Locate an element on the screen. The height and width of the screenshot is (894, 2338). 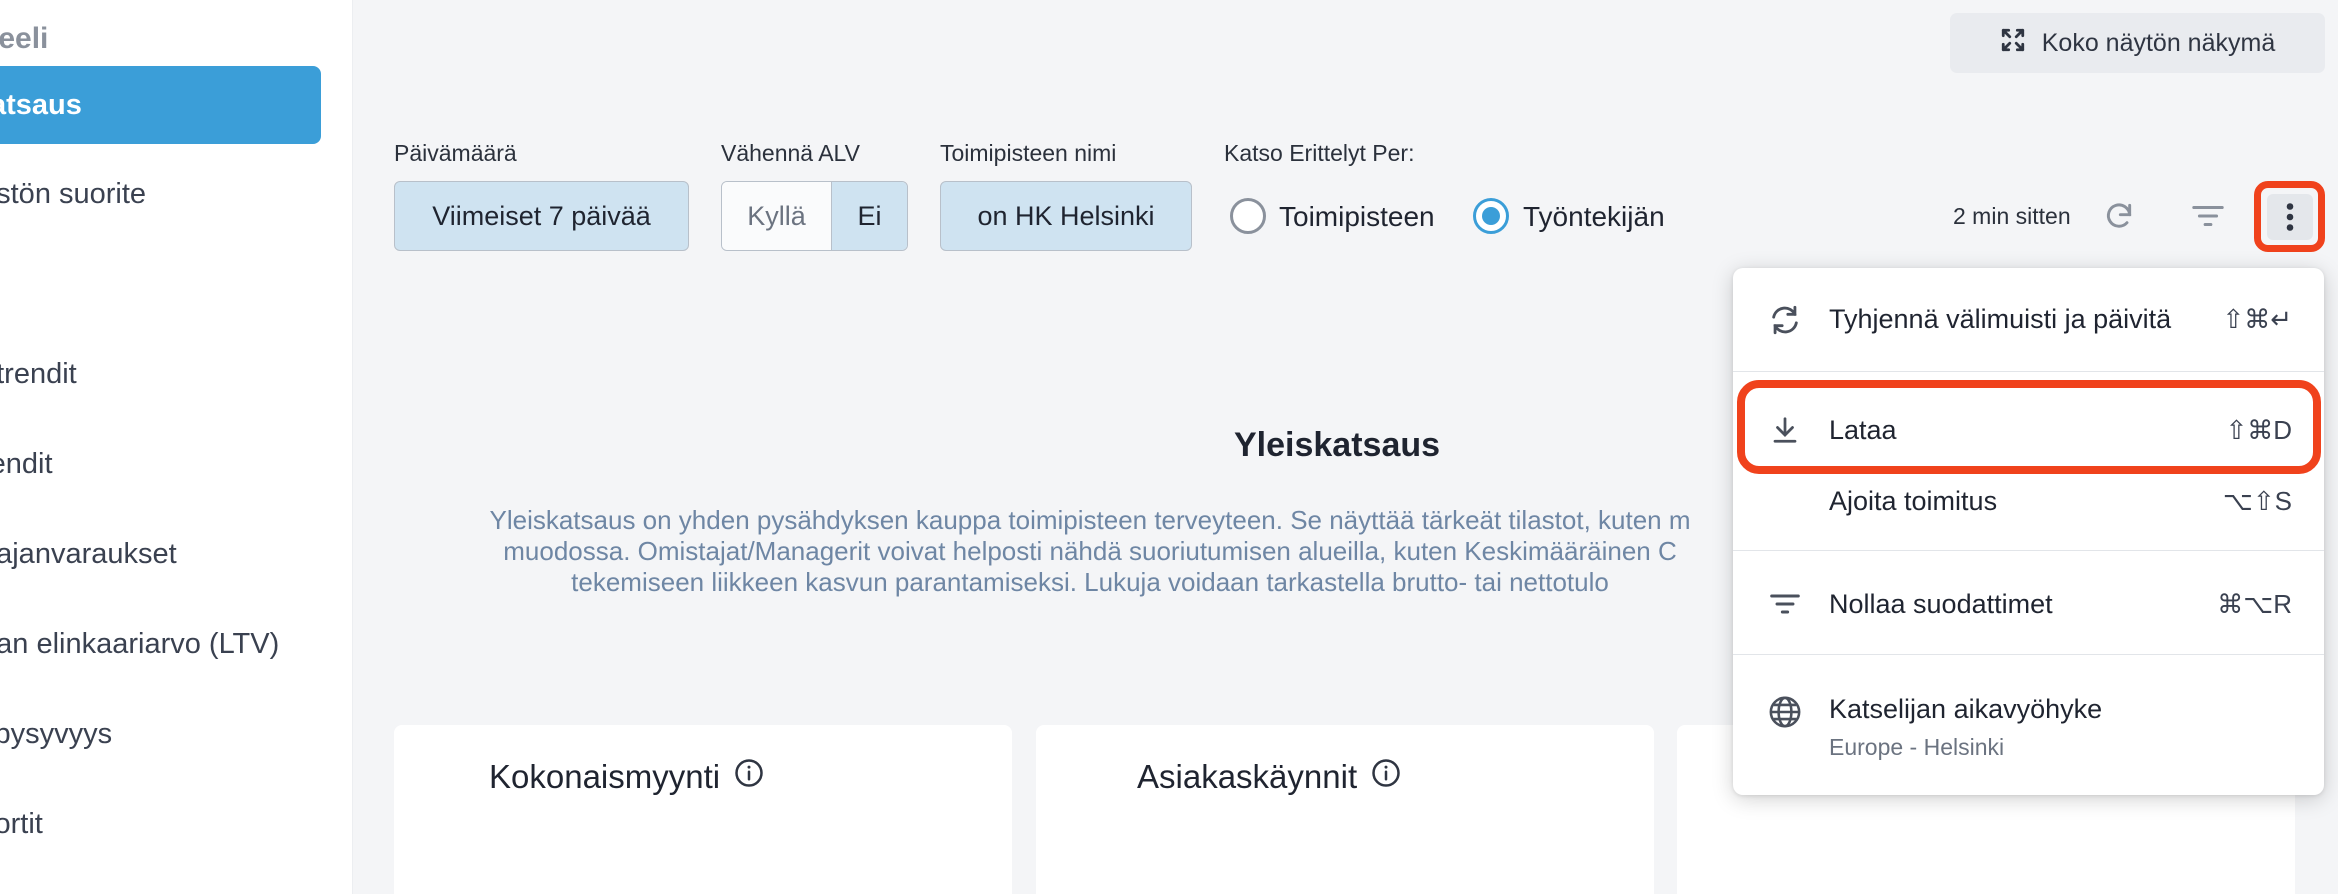
menu-item-schedule-delivery: Ajoita toimitus ⌥⇧S is located at coordinates (2028, 501).